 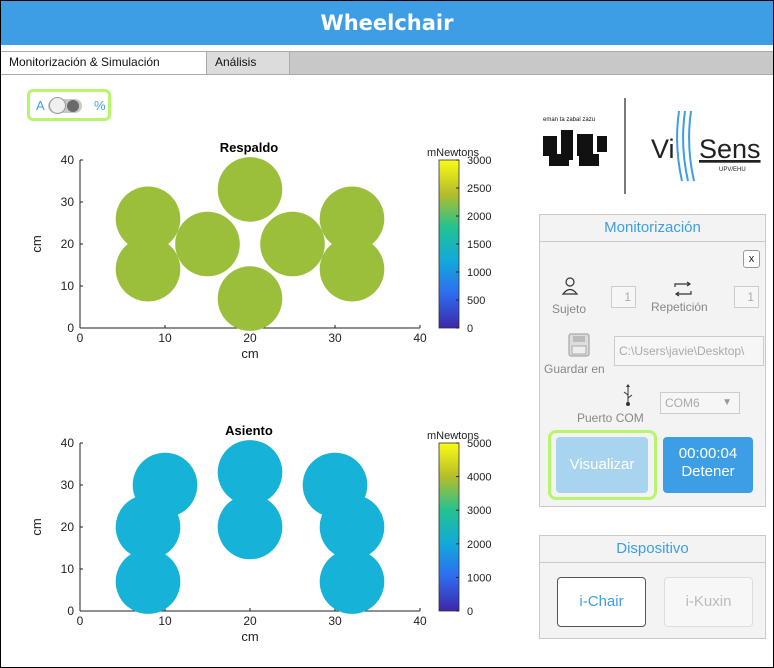 What do you see at coordinates (73, 106) in the screenshot?
I see `toggle-knob-indicator` at bounding box center [73, 106].